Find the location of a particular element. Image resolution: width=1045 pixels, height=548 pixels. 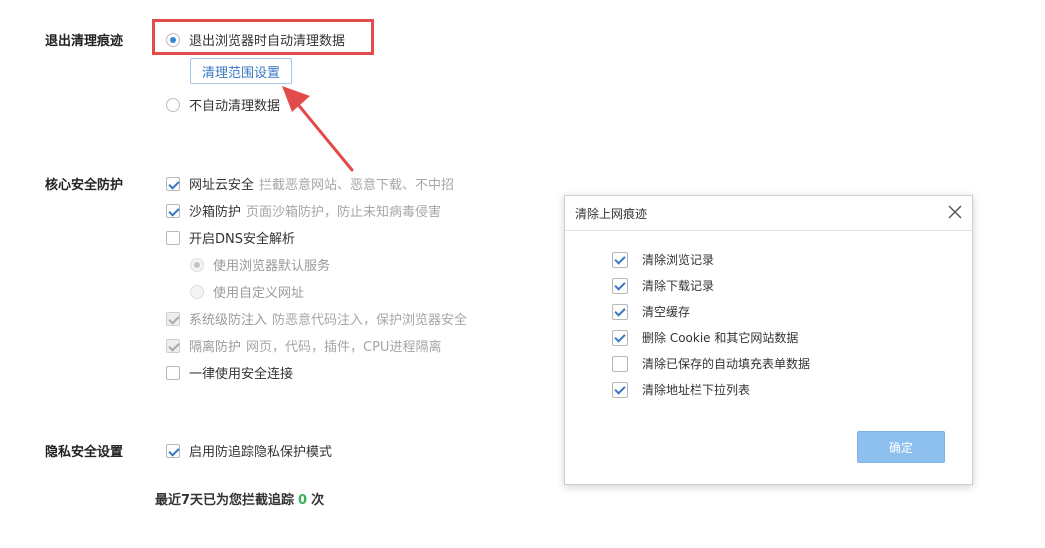

radio-dns-custom-control is located at coordinates (197, 291).